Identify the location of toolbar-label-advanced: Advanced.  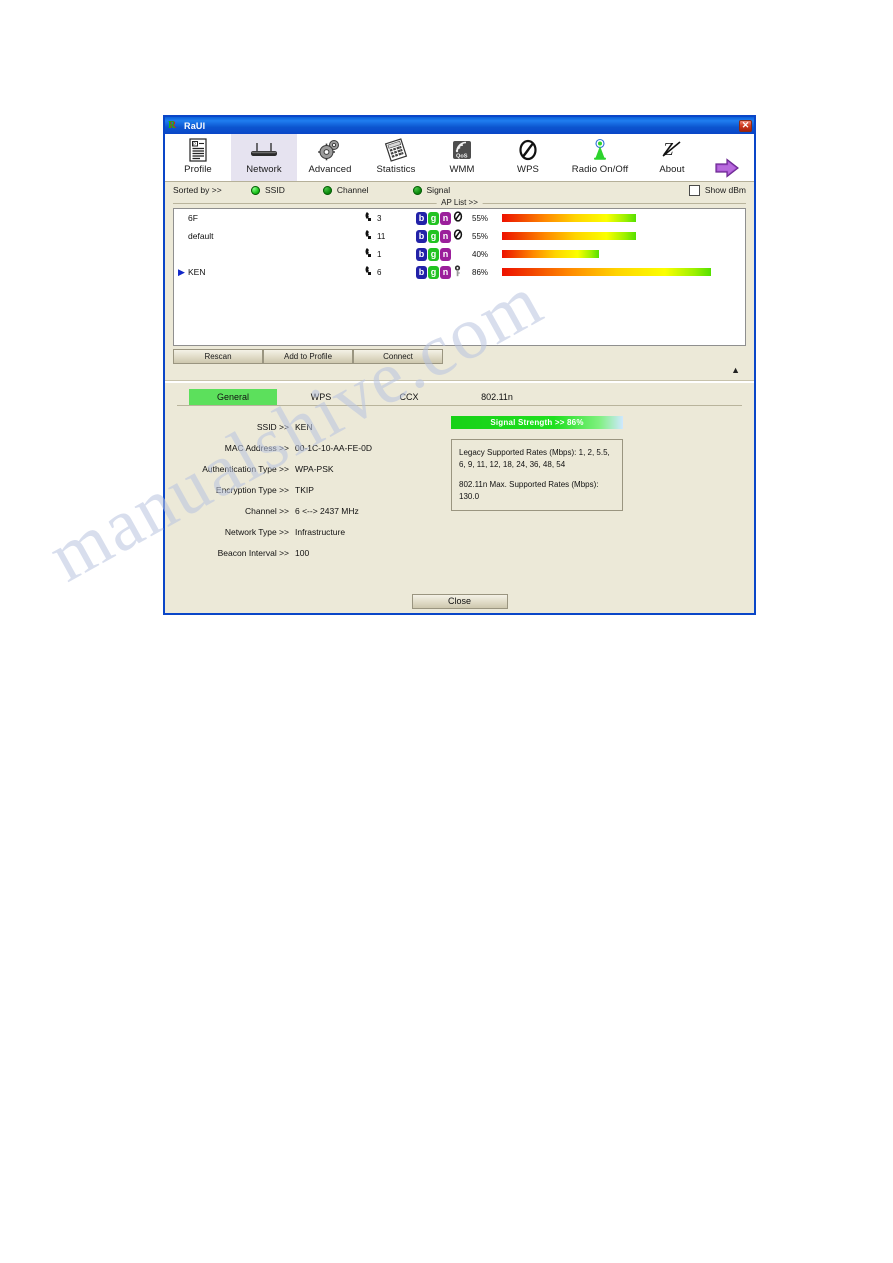
(330, 169).